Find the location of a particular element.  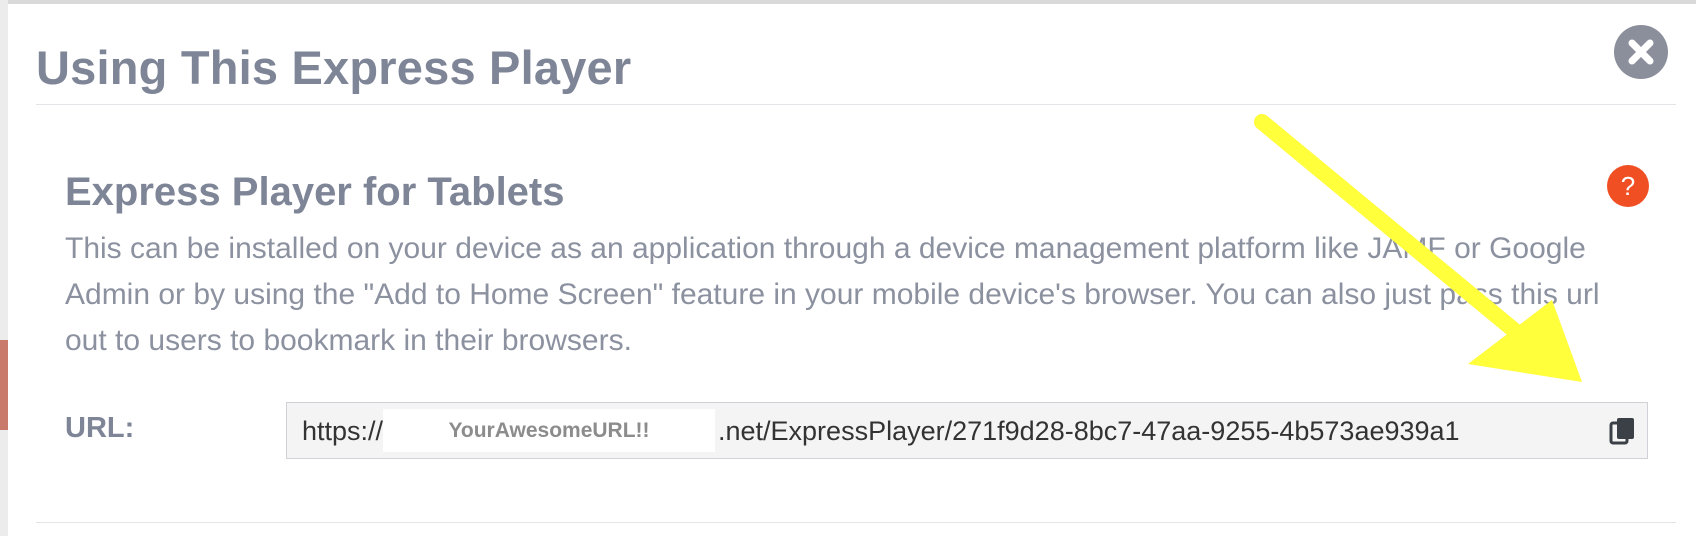

close-icon is located at coordinates (1641, 52).